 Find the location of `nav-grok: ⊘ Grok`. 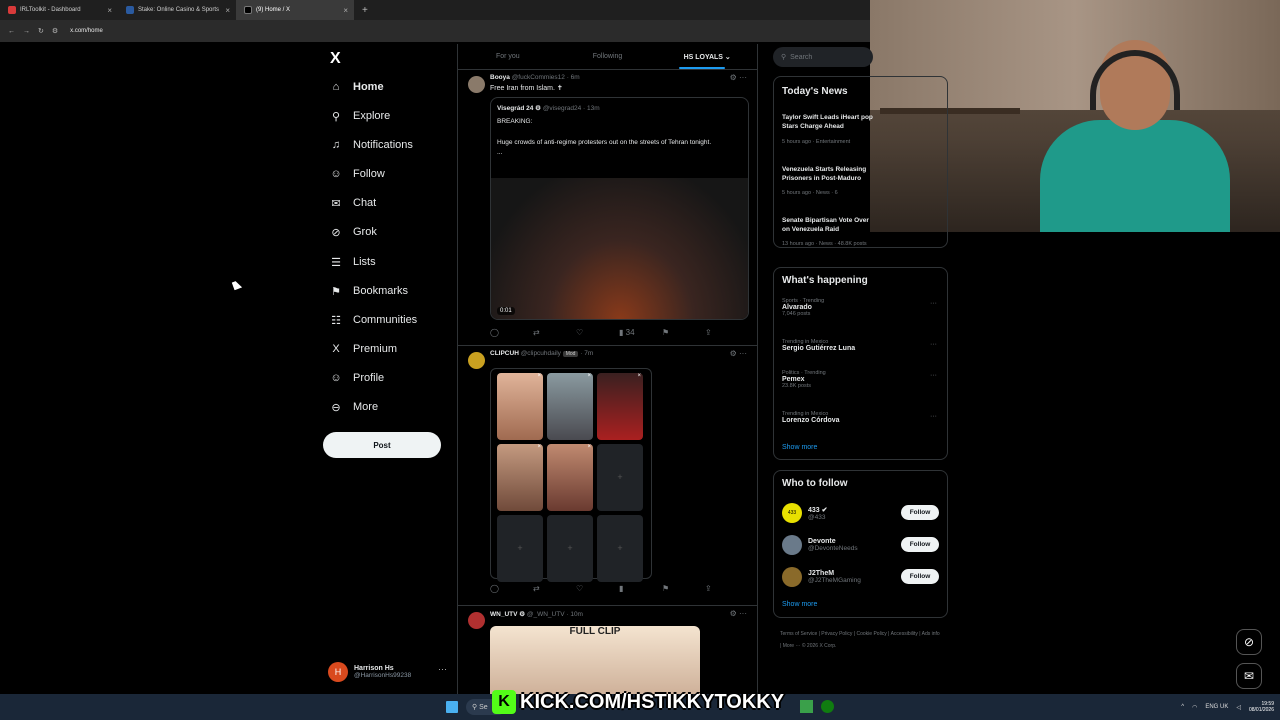

nav-grok: ⊘ Grok is located at coordinates (352, 232).